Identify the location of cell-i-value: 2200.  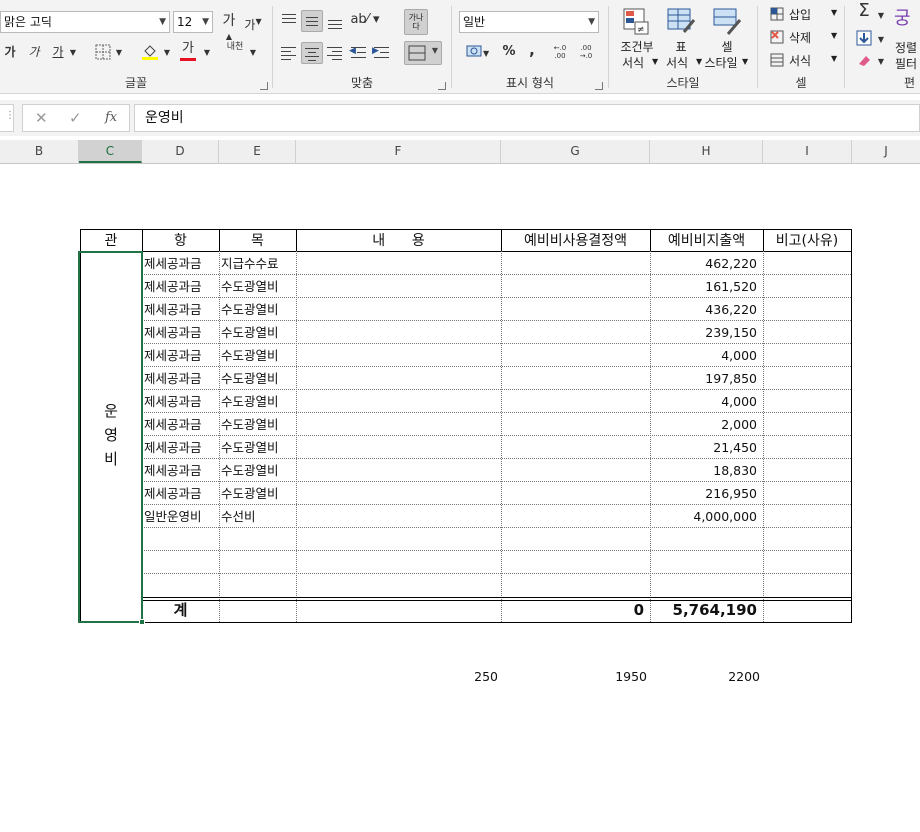
(721, 677).